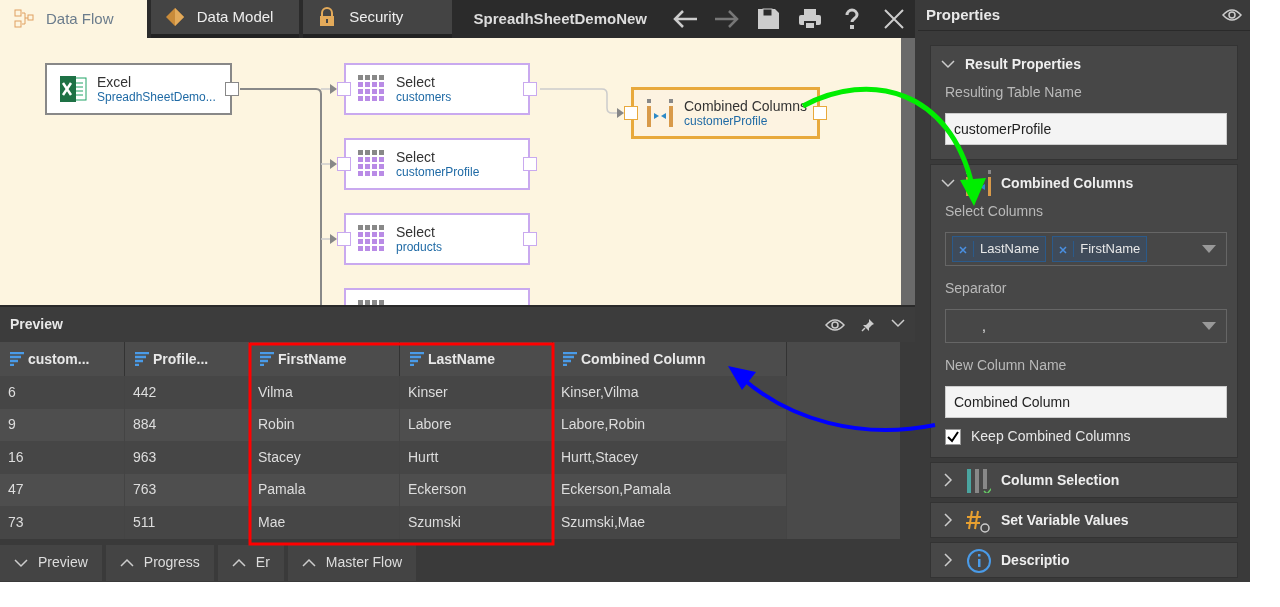 This screenshot has height=607, width=1280. I want to click on panel-tab: Master Flow, so click(352, 562).